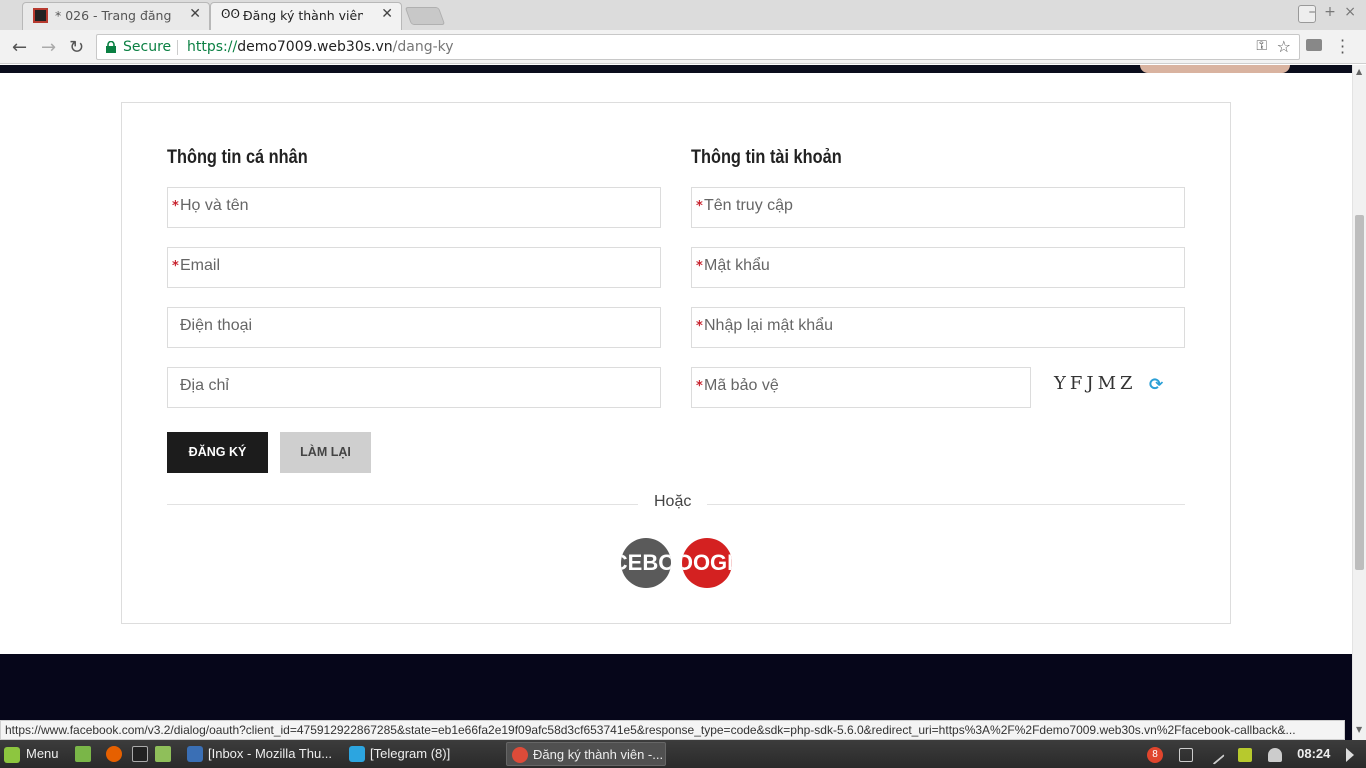 The image size is (1366, 768). Describe the element at coordinates (861, 387) in the screenshot. I see `captcha-input: * Mã bảo vệ` at that location.